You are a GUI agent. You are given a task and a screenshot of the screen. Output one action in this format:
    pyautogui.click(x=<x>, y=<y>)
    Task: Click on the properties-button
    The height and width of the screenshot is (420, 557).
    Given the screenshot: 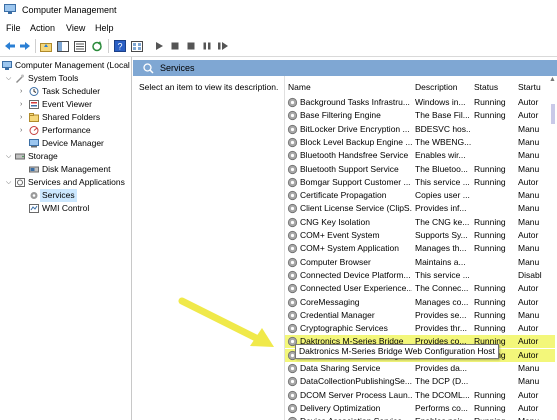 What is the action you would take?
    pyautogui.click(x=137, y=46)
    